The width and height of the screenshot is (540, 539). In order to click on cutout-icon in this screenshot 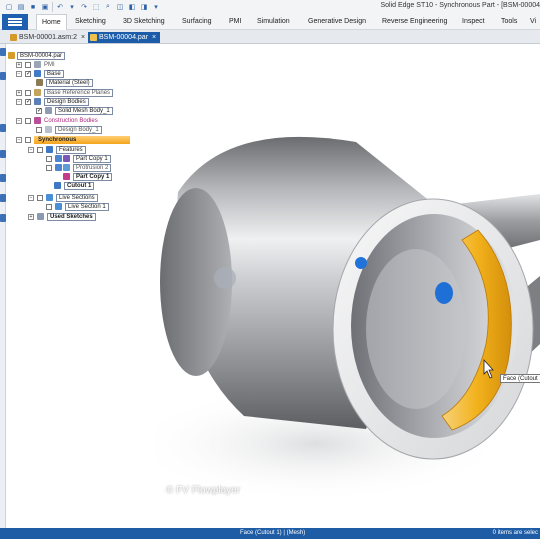, I will do `click(57, 185)`.